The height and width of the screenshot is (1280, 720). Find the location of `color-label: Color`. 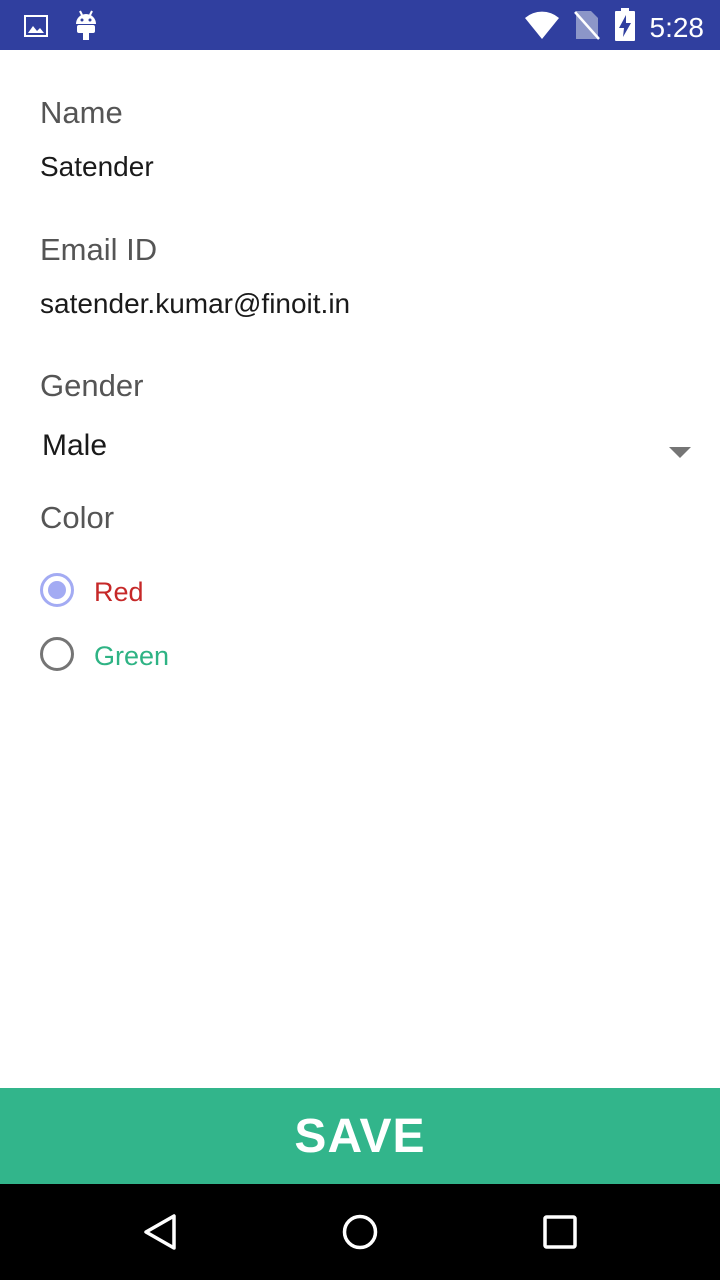

color-label: Color is located at coordinates (77, 517).